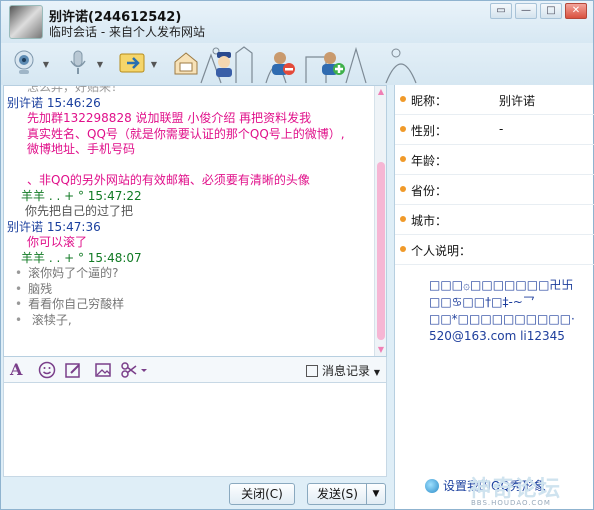 The width and height of the screenshot is (594, 510). What do you see at coordinates (79, 211) in the screenshot?
I see `message-text: 你先把自己的过了把` at bounding box center [79, 211].